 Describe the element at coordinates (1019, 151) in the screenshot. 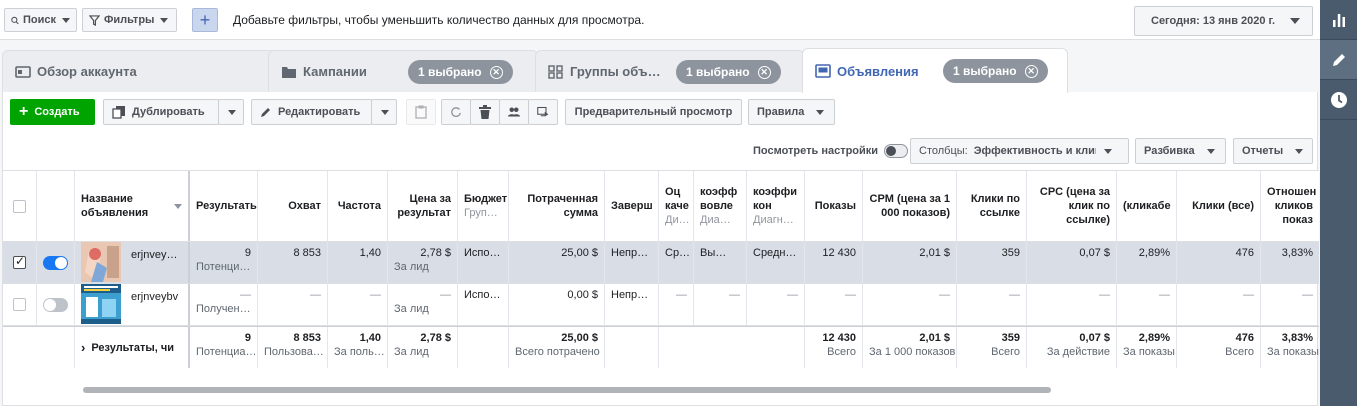

I see `columns-button: Столбцы: Эффективность и клик` at that location.